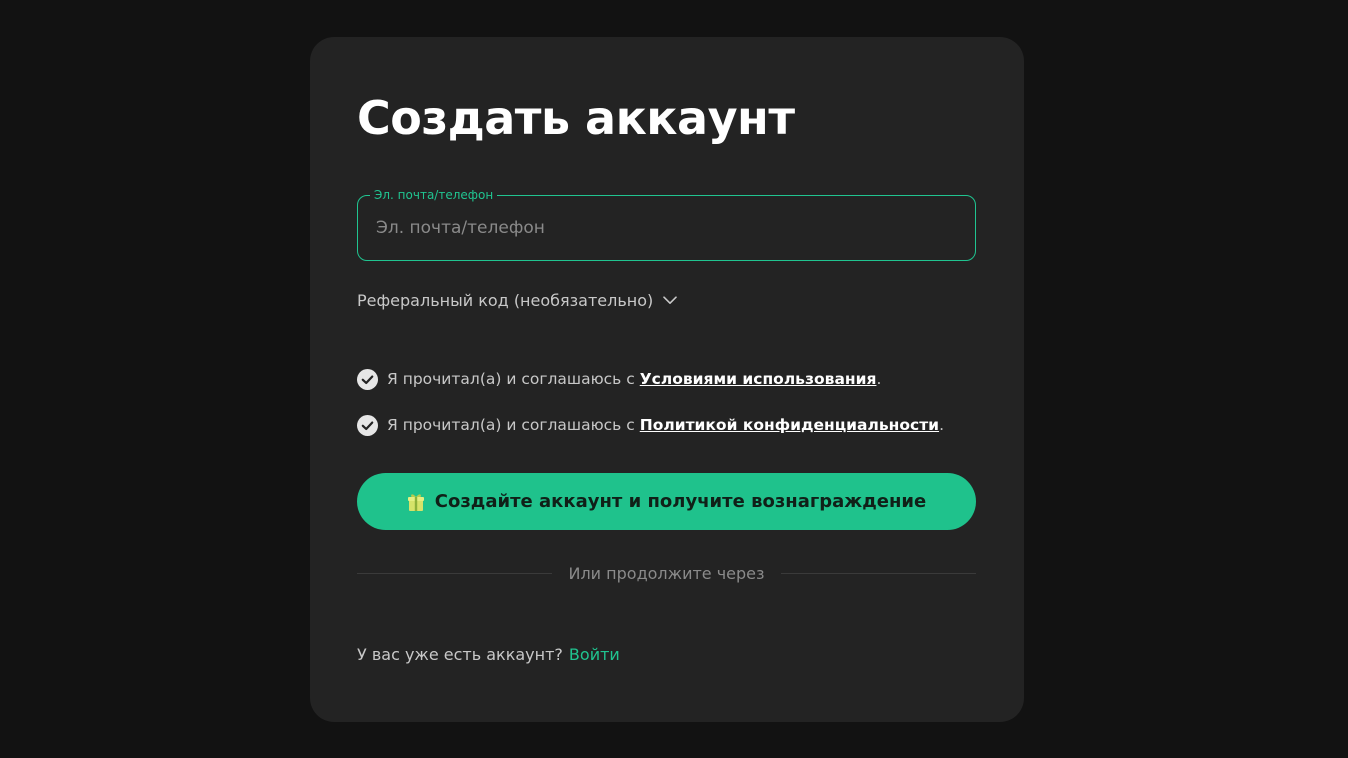 This screenshot has height=758, width=1348. Describe the element at coordinates (941, 425) in the screenshot. I see `privacy-agreement-suffix: .` at that location.